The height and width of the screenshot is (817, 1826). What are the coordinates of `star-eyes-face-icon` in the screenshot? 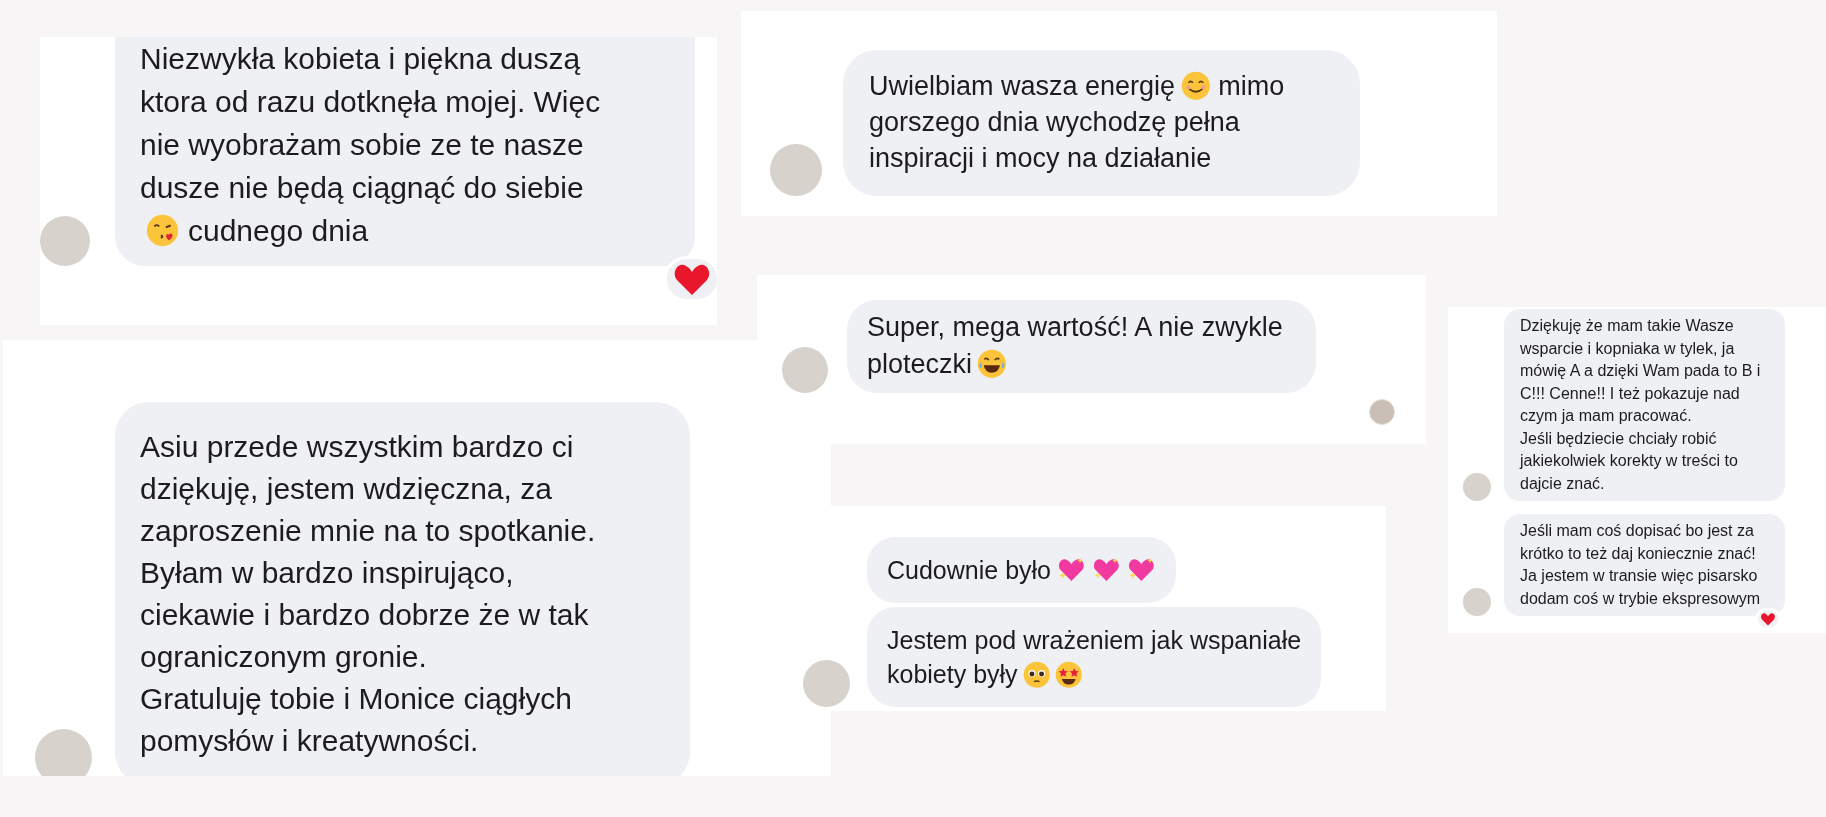 It's located at (1069, 674).